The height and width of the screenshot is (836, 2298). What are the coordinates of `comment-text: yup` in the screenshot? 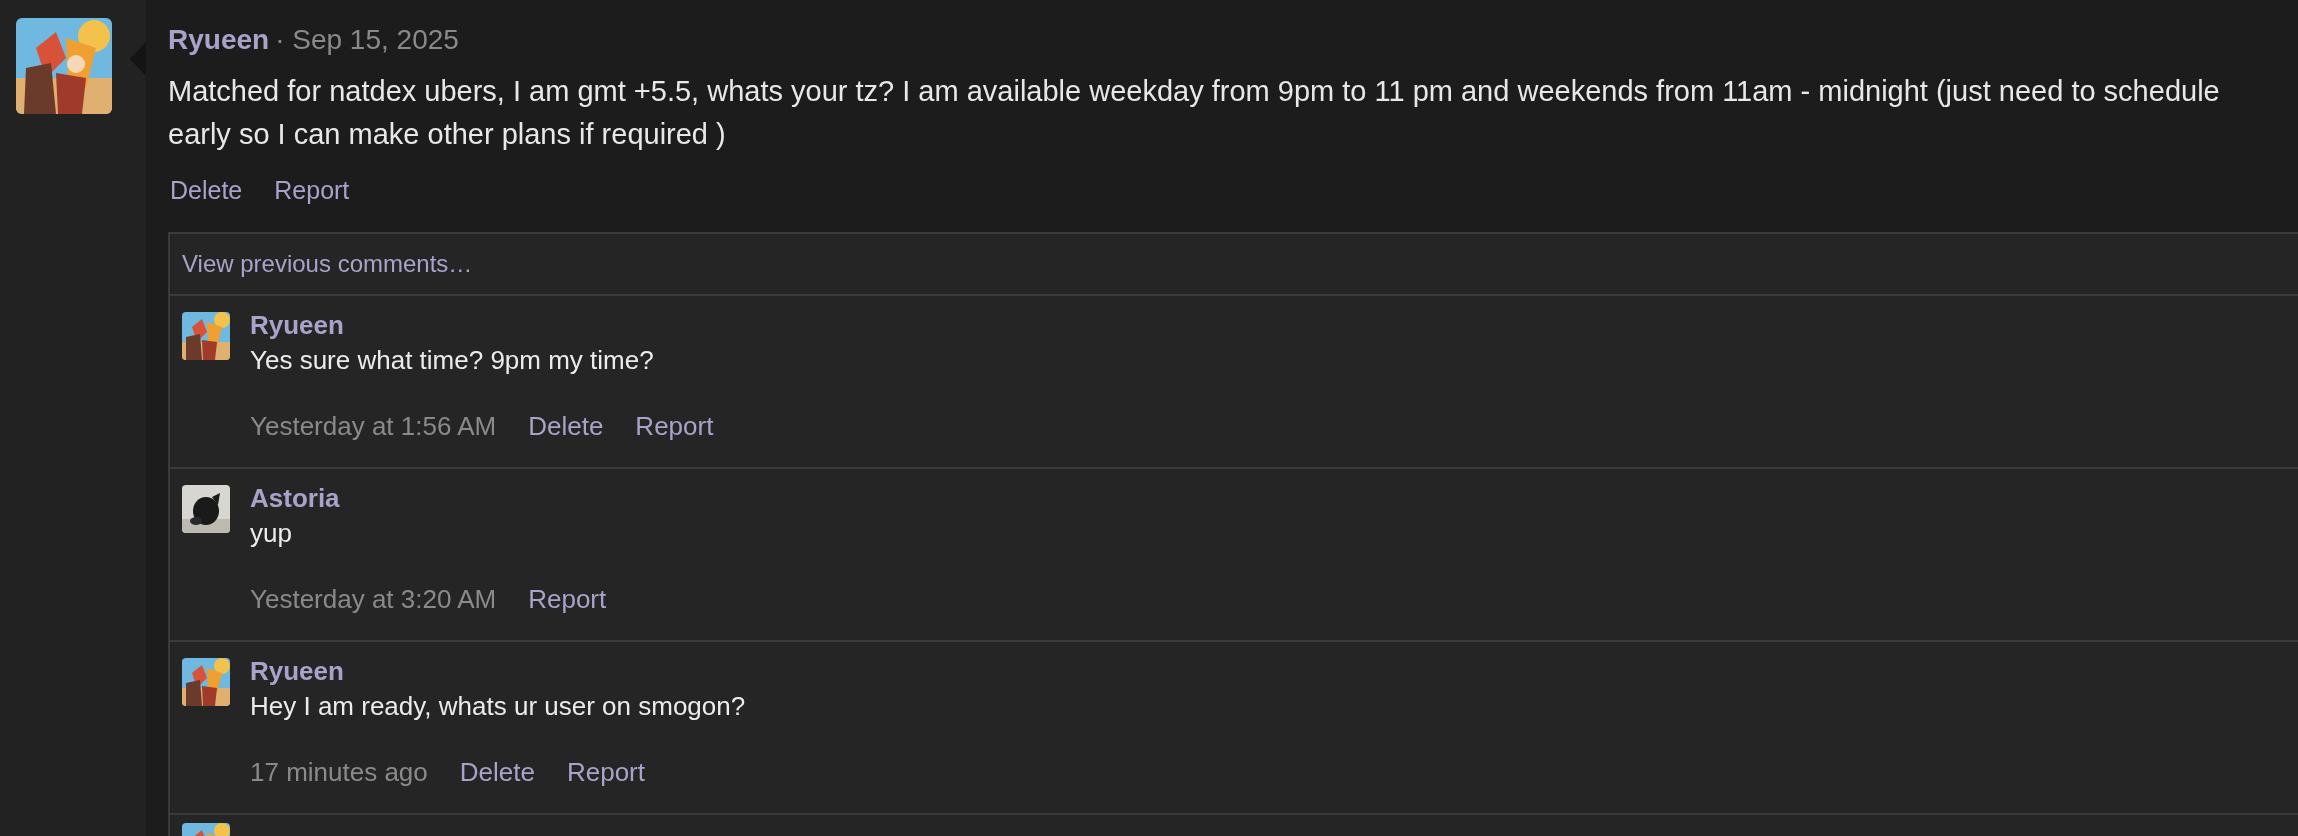 It's located at (271, 533).